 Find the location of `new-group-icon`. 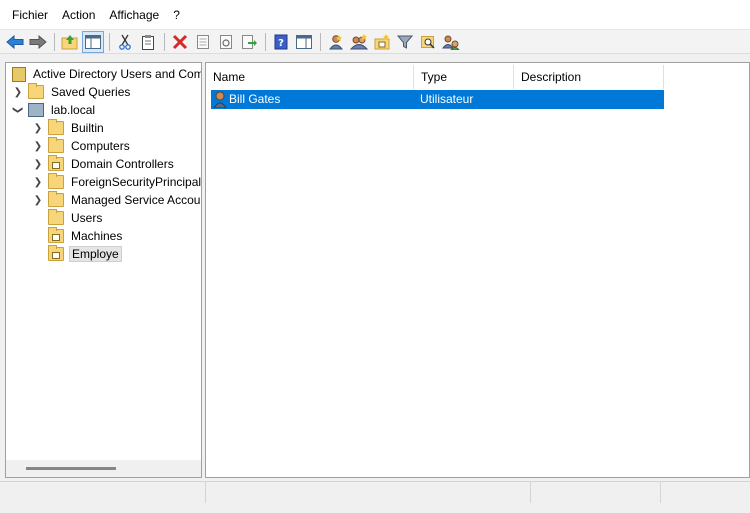

new-group-icon is located at coordinates (359, 42).